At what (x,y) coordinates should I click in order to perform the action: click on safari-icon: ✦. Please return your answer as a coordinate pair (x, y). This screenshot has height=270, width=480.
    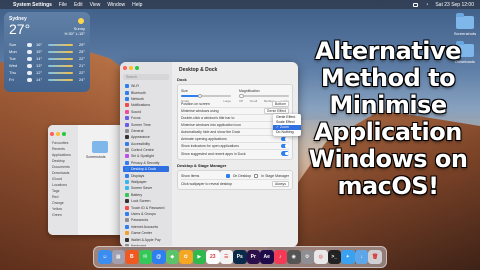
    Looking at the image, I should click on (348, 257).